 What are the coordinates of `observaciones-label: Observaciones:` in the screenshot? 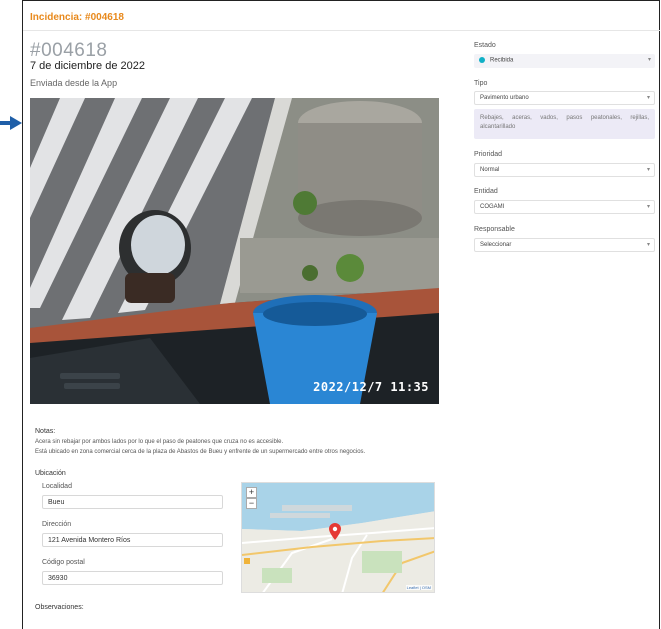 It's located at (59, 607).